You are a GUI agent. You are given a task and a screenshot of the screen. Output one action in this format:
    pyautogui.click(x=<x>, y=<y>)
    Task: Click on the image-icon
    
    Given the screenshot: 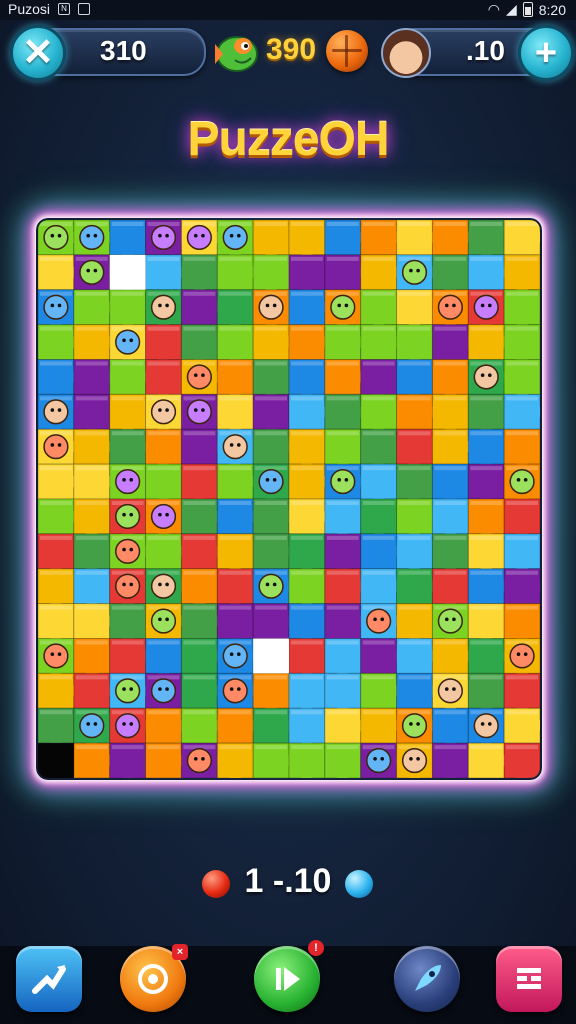 What is the action you would take?
    pyautogui.click(x=84, y=9)
    